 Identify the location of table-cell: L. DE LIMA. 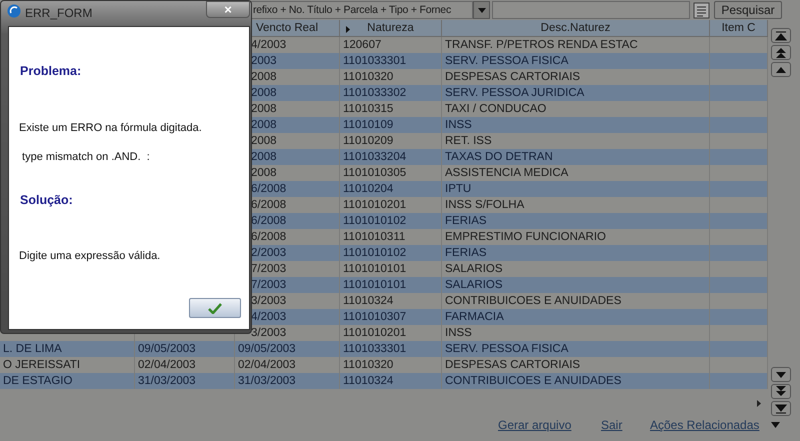
(32, 349).